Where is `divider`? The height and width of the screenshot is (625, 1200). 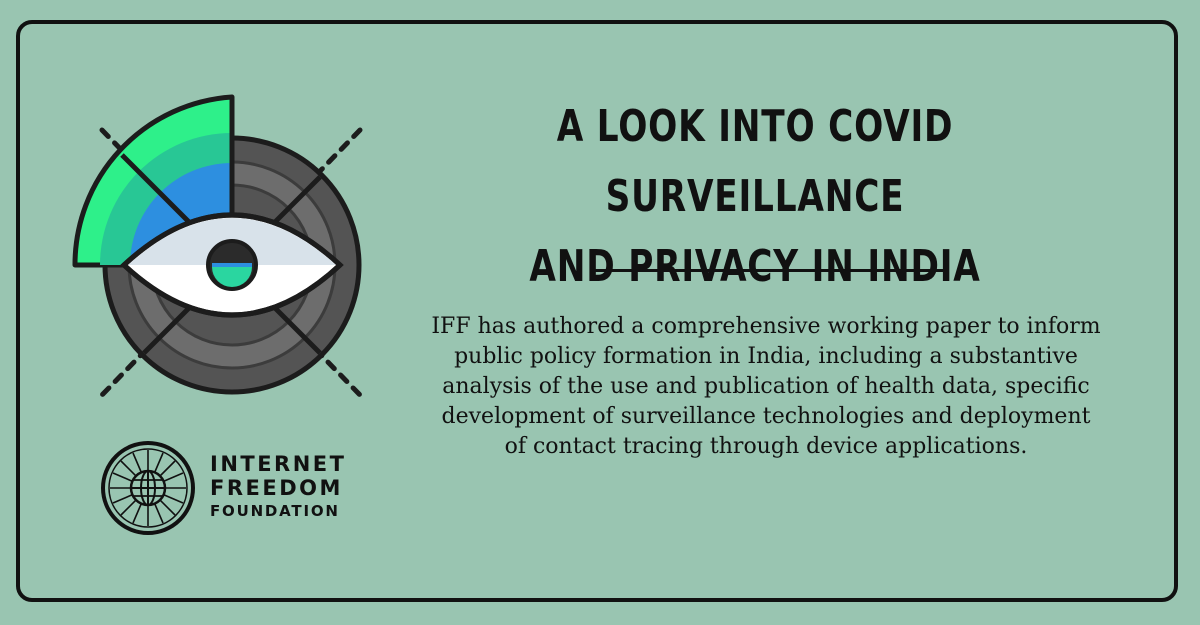 divider is located at coordinates (768, 270).